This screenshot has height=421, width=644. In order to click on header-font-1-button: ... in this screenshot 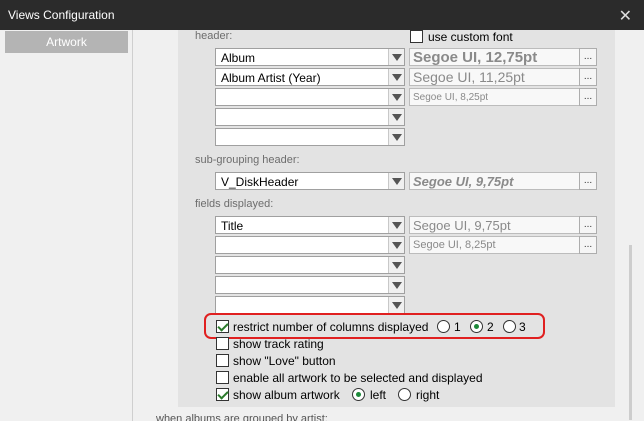, I will do `click(588, 57)`.